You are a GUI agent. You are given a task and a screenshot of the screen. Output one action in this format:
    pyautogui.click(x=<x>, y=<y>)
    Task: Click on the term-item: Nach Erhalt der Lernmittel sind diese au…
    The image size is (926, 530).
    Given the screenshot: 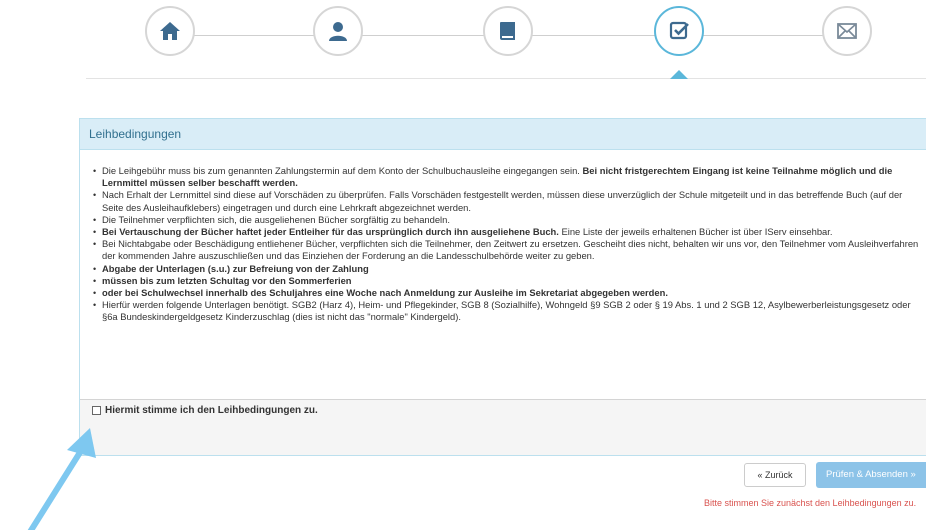 What is the action you would take?
    pyautogui.click(x=508, y=201)
    